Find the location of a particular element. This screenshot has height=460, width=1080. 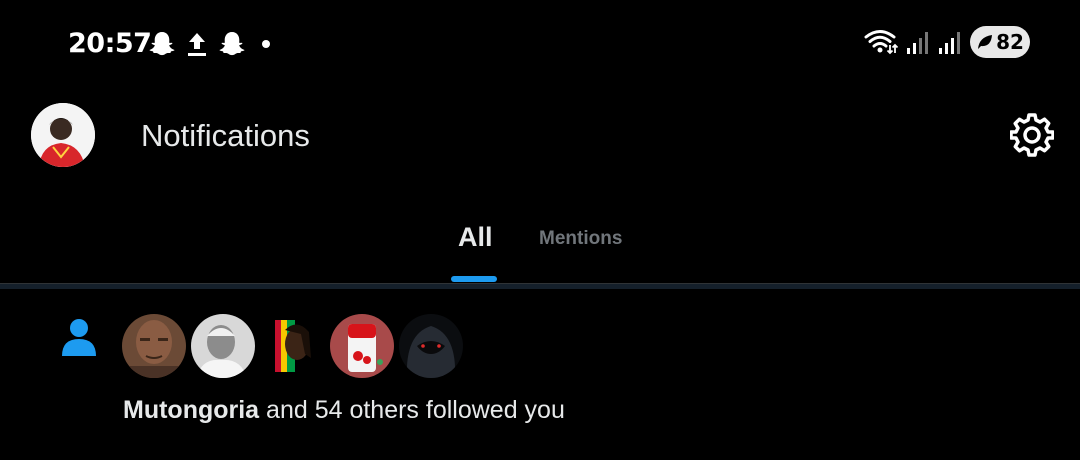

notification-text: Mutongoria and 54 others followed you is located at coordinates (344, 410).